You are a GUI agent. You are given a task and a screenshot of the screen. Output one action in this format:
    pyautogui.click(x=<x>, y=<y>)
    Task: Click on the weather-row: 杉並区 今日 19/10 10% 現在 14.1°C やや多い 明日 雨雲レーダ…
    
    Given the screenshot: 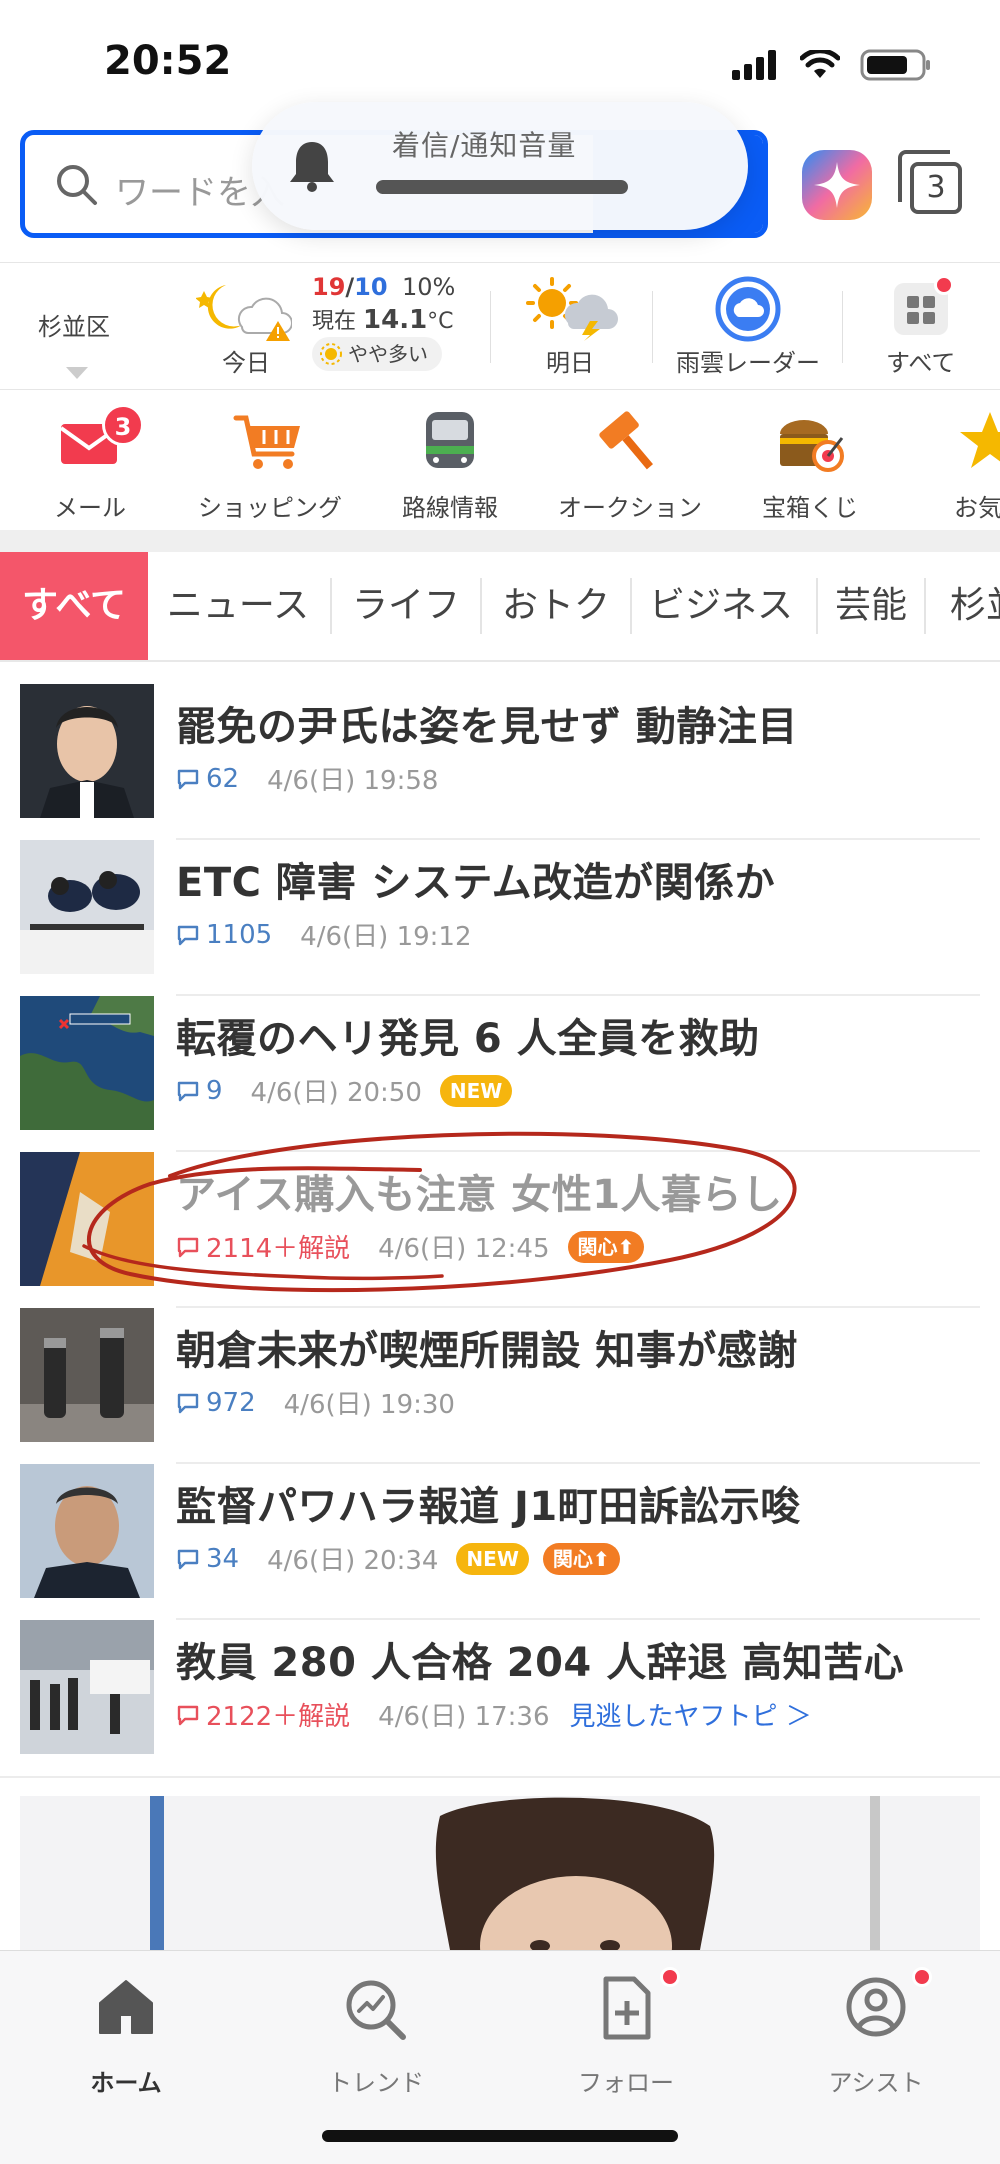 What is the action you would take?
    pyautogui.click(x=500, y=326)
    